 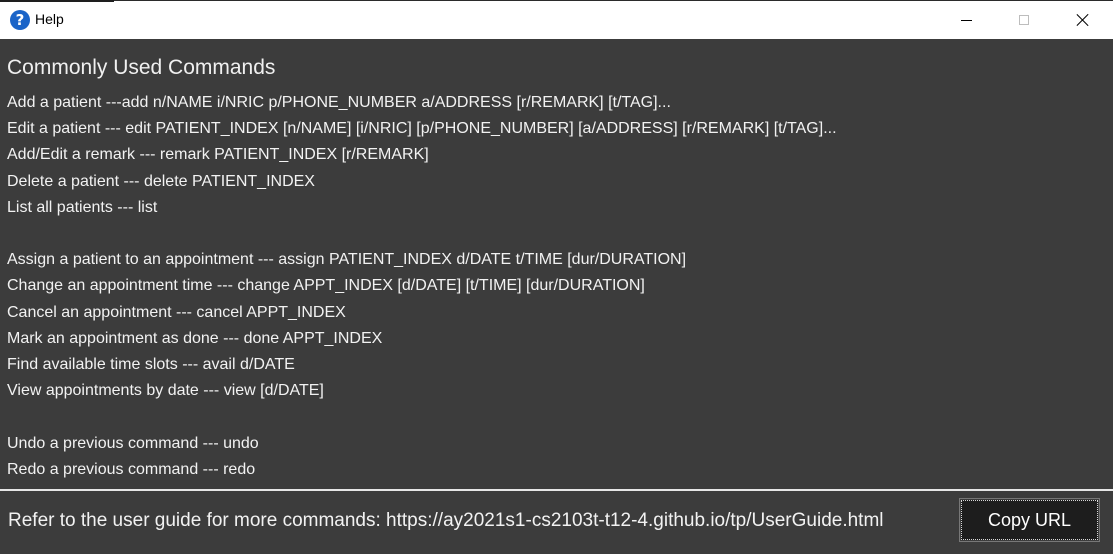 What do you see at coordinates (131, 469) in the screenshot?
I see `command-redo: Redo a previous command --- redo` at bounding box center [131, 469].